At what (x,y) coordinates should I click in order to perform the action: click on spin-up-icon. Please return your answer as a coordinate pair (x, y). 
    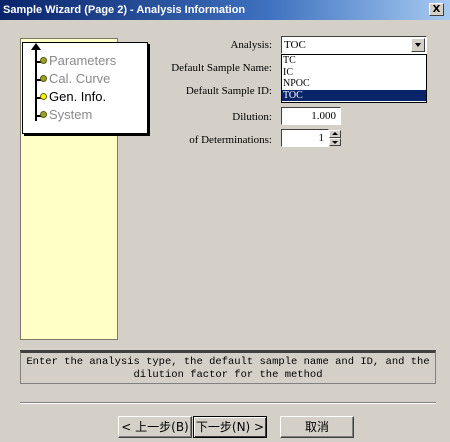
    Looking at the image, I should click on (335, 134).